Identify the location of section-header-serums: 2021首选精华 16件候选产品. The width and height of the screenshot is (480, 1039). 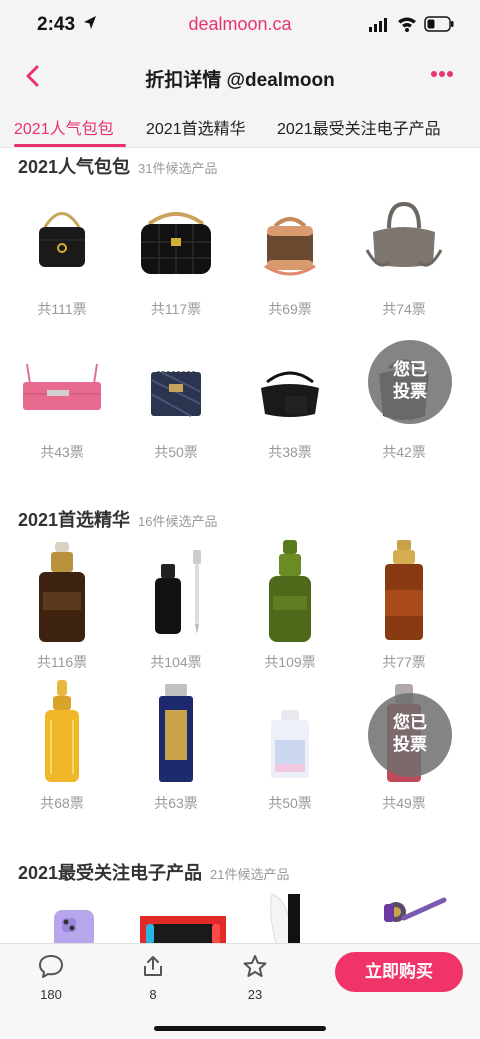
(118, 519).